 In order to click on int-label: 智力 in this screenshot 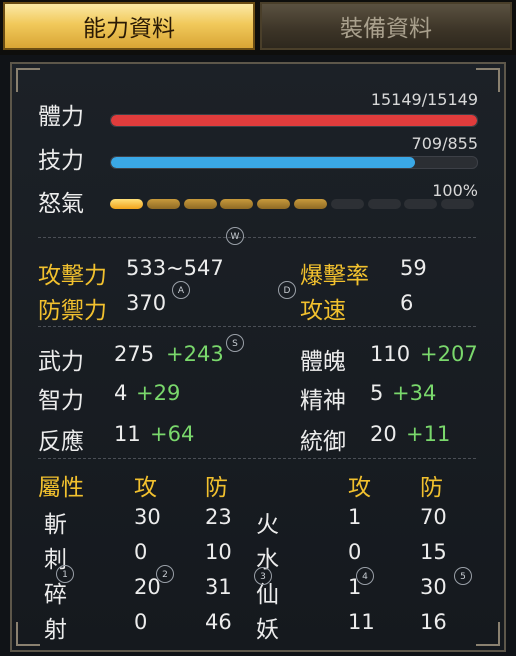, I will do `click(61, 401)`.